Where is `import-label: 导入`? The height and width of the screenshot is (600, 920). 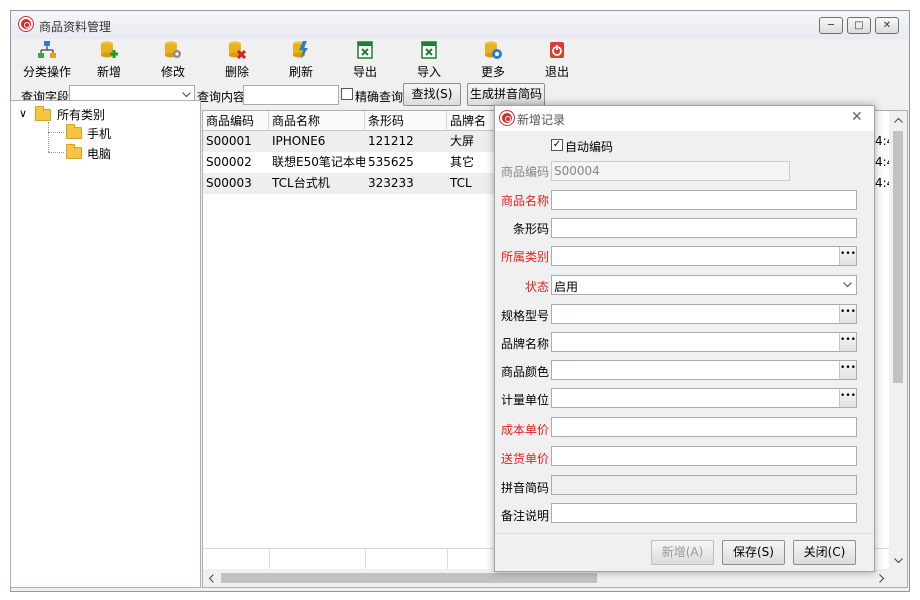 import-label: 导入 is located at coordinates (428, 72).